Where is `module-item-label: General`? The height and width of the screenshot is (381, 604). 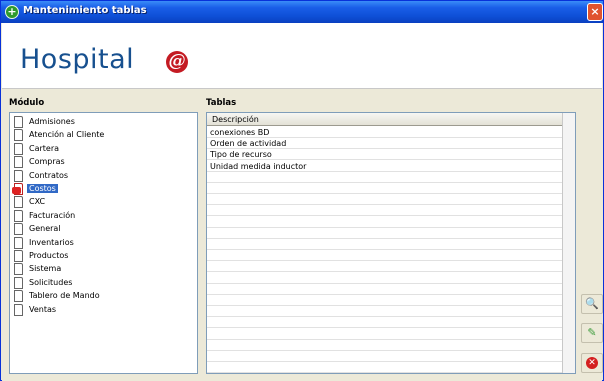 module-item-label: General is located at coordinates (45, 229).